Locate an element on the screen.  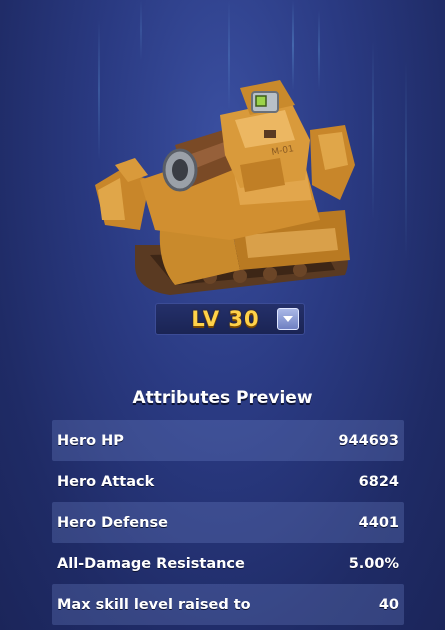
attribute-row: Hero Attack 6824 is located at coordinates (228, 481).